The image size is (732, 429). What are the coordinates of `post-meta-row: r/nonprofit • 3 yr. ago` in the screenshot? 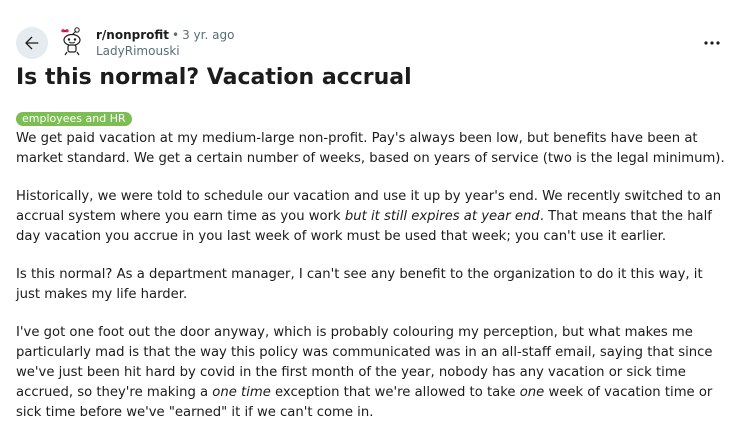 It's located at (165, 35).